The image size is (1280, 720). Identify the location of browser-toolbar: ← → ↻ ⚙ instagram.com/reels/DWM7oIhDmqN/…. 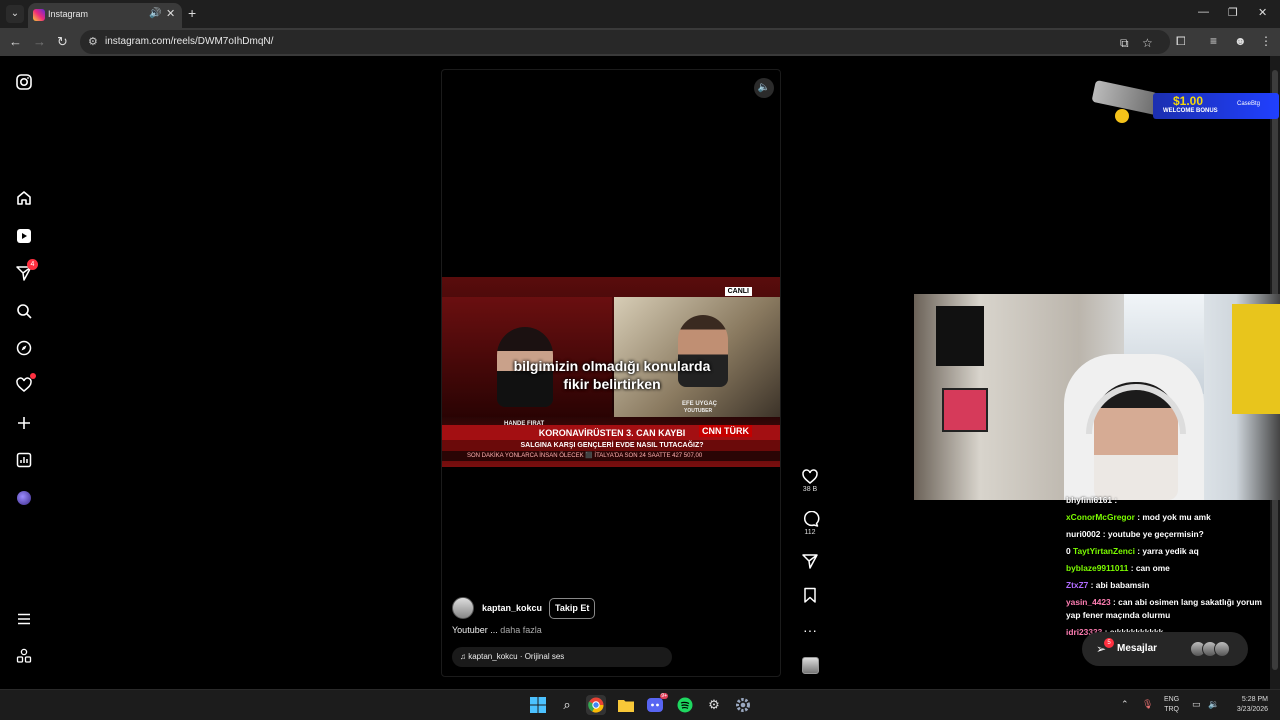
(640, 42).